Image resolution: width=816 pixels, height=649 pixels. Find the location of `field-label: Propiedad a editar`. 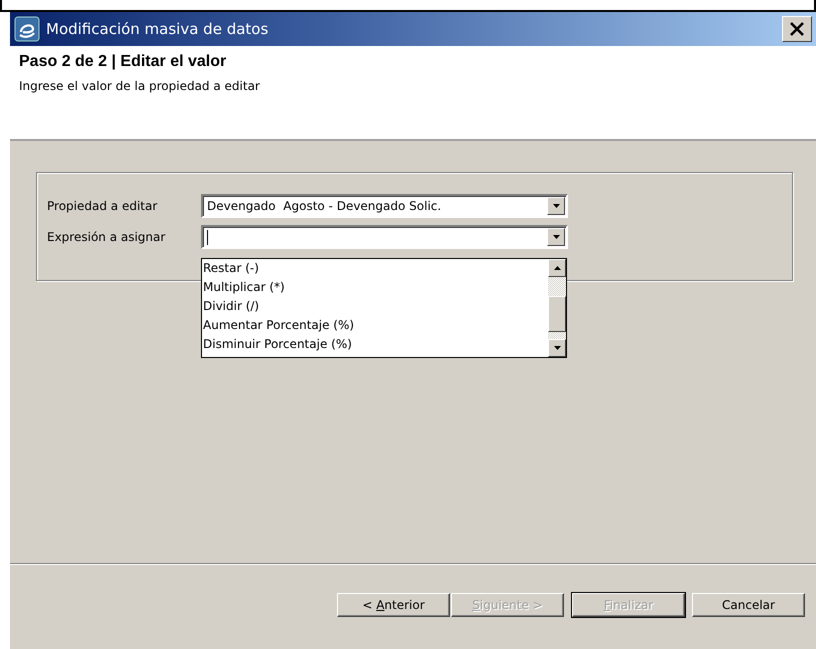

field-label: Propiedad a editar is located at coordinates (102, 206).